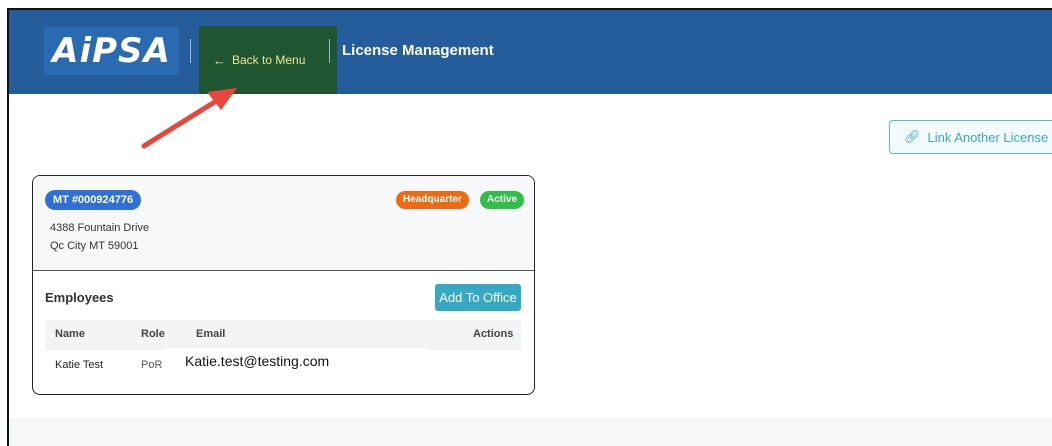  What do you see at coordinates (530, 432) in the screenshot?
I see `footer-strip` at bounding box center [530, 432].